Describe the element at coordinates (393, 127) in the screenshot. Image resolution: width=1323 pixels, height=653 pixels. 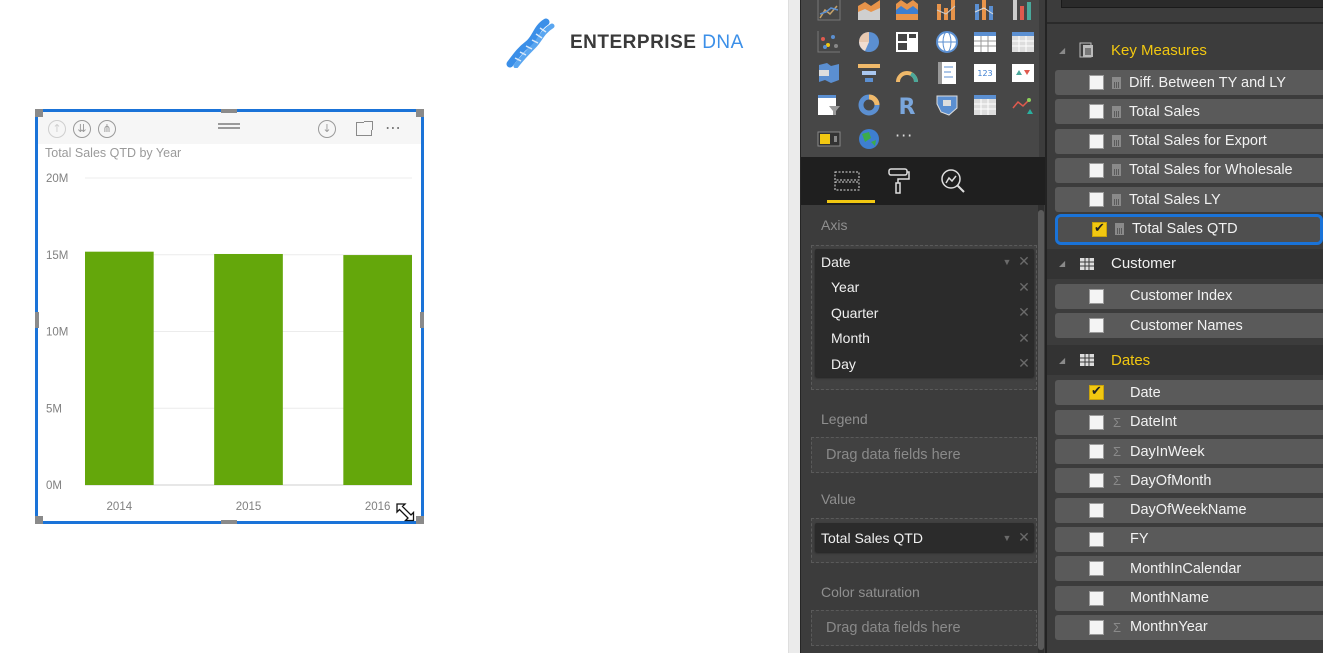
I see `more-options-icon: ⋯` at that location.